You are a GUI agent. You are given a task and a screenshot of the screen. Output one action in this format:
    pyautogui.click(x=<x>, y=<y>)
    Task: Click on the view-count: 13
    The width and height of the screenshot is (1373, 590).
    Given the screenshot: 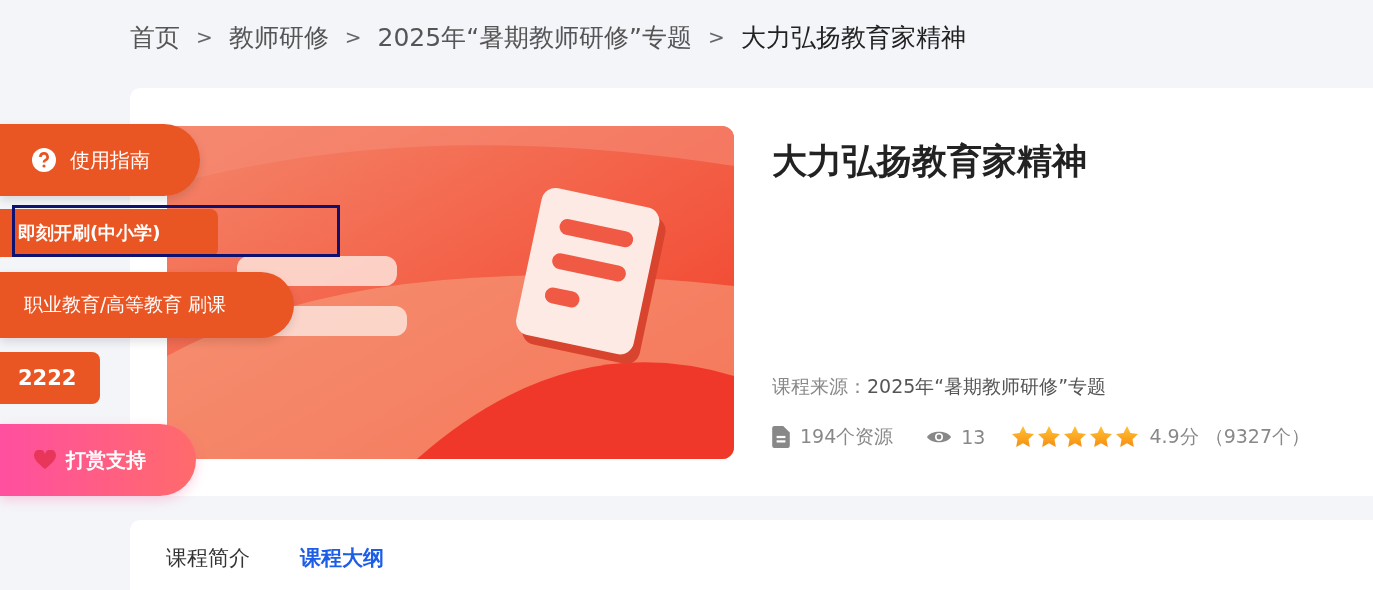 What is the action you would take?
    pyautogui.click(x=973, y=437)
    